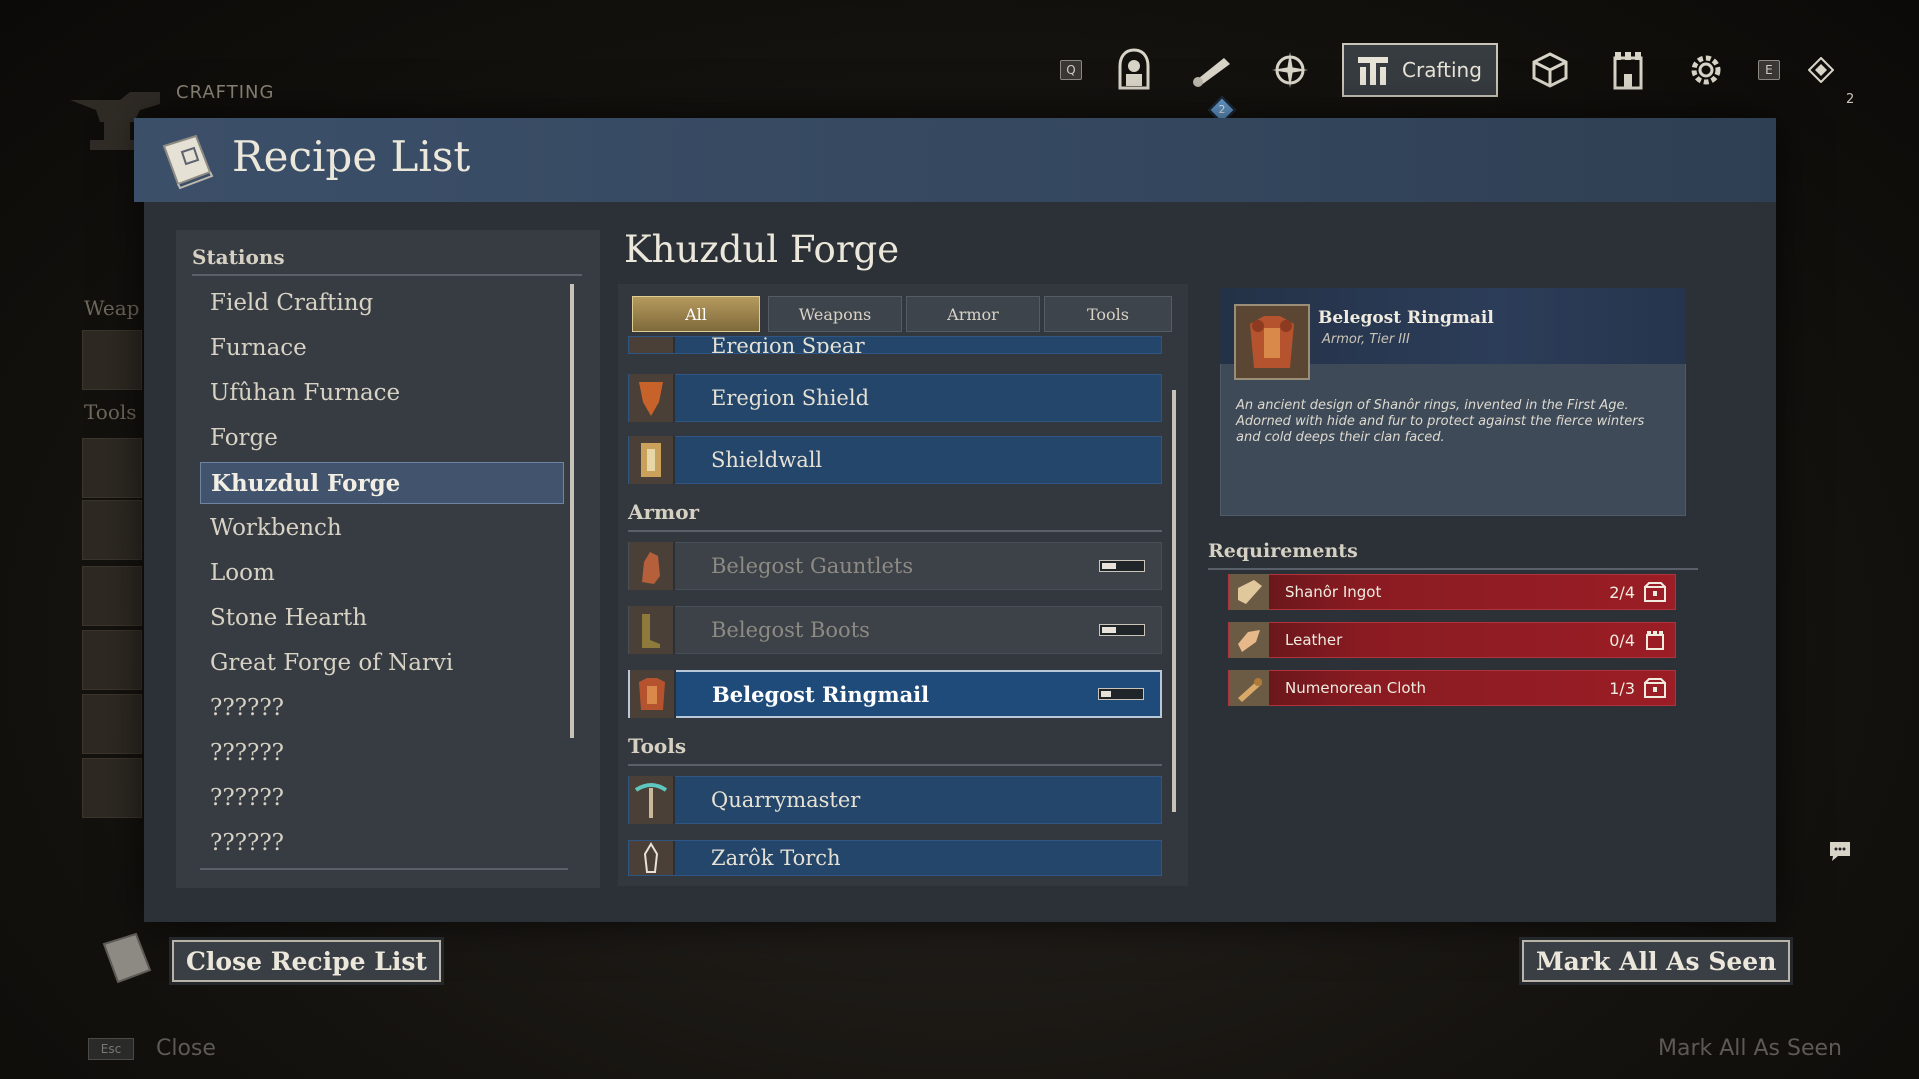 This screenshot has height=1079, width=1919. What do you see at coordinates (110, 412) in the screenshot?
I see `background-tools-label: Tools` at bounding box center [110, 412].